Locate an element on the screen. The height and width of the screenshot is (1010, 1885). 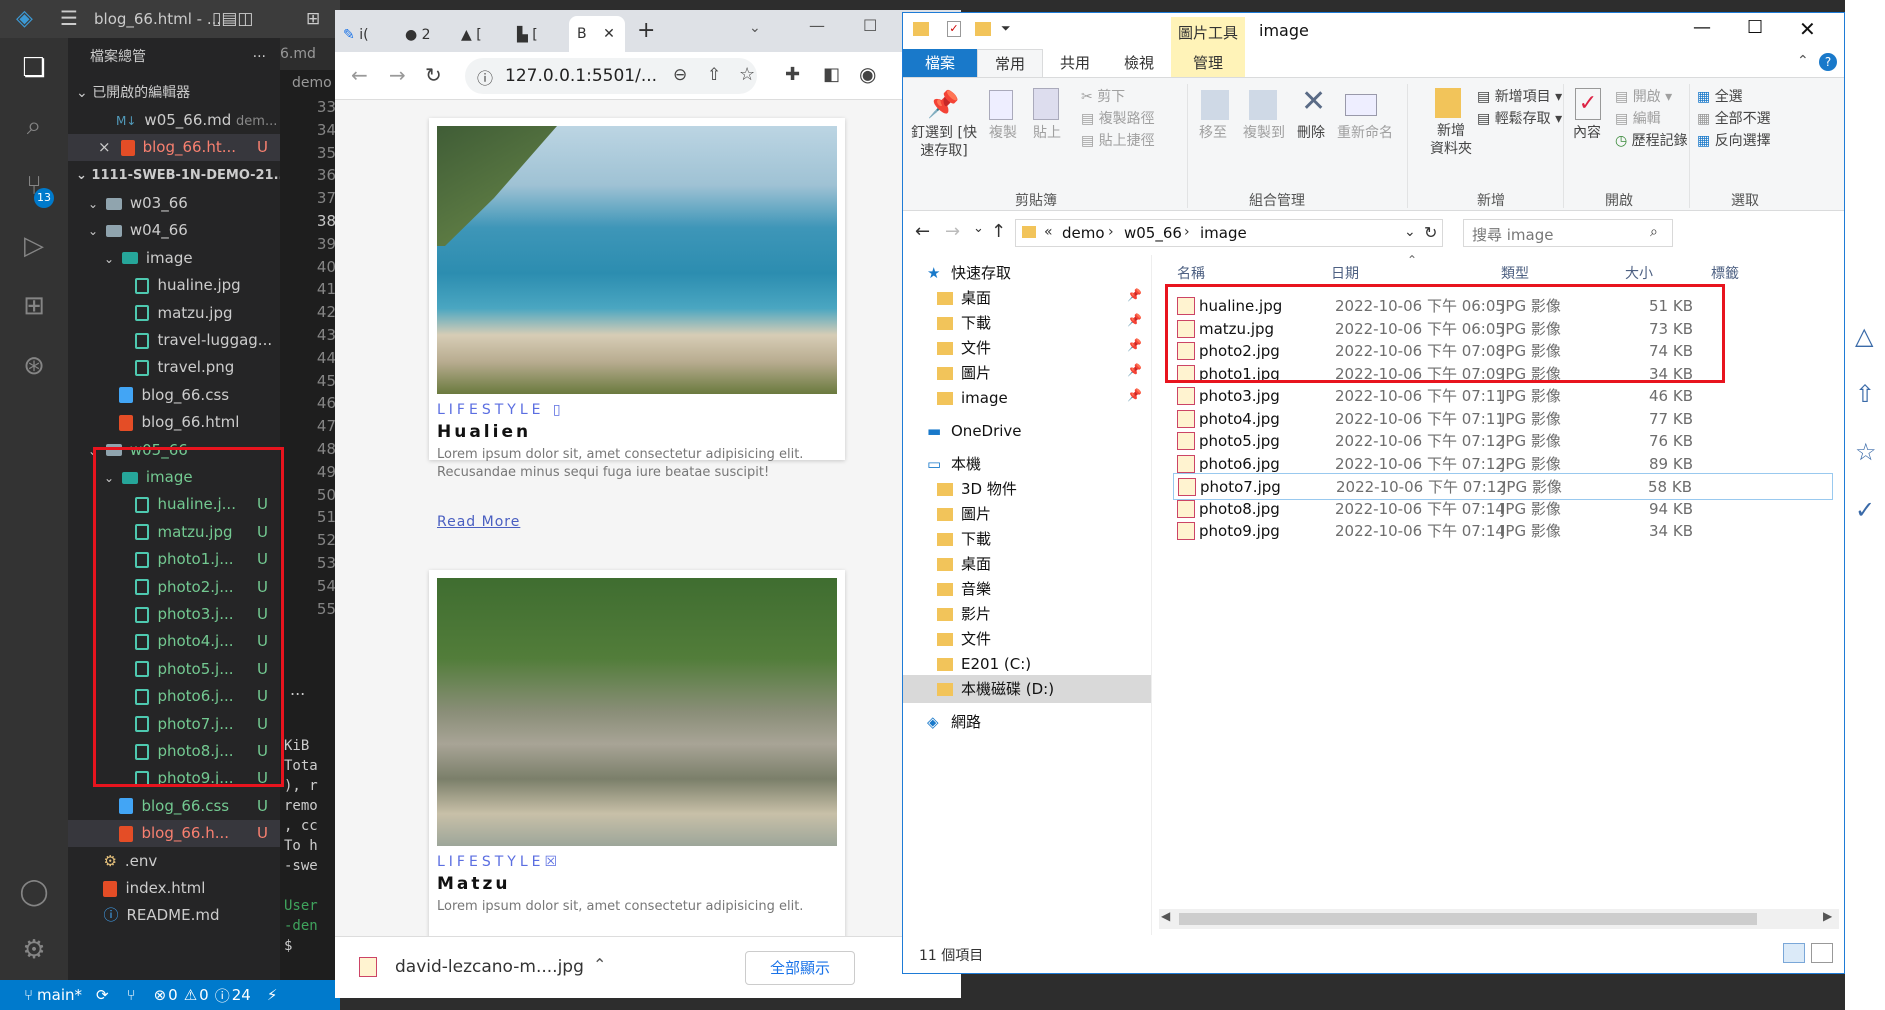
pane-divider is located at coordinates (1151, 595).